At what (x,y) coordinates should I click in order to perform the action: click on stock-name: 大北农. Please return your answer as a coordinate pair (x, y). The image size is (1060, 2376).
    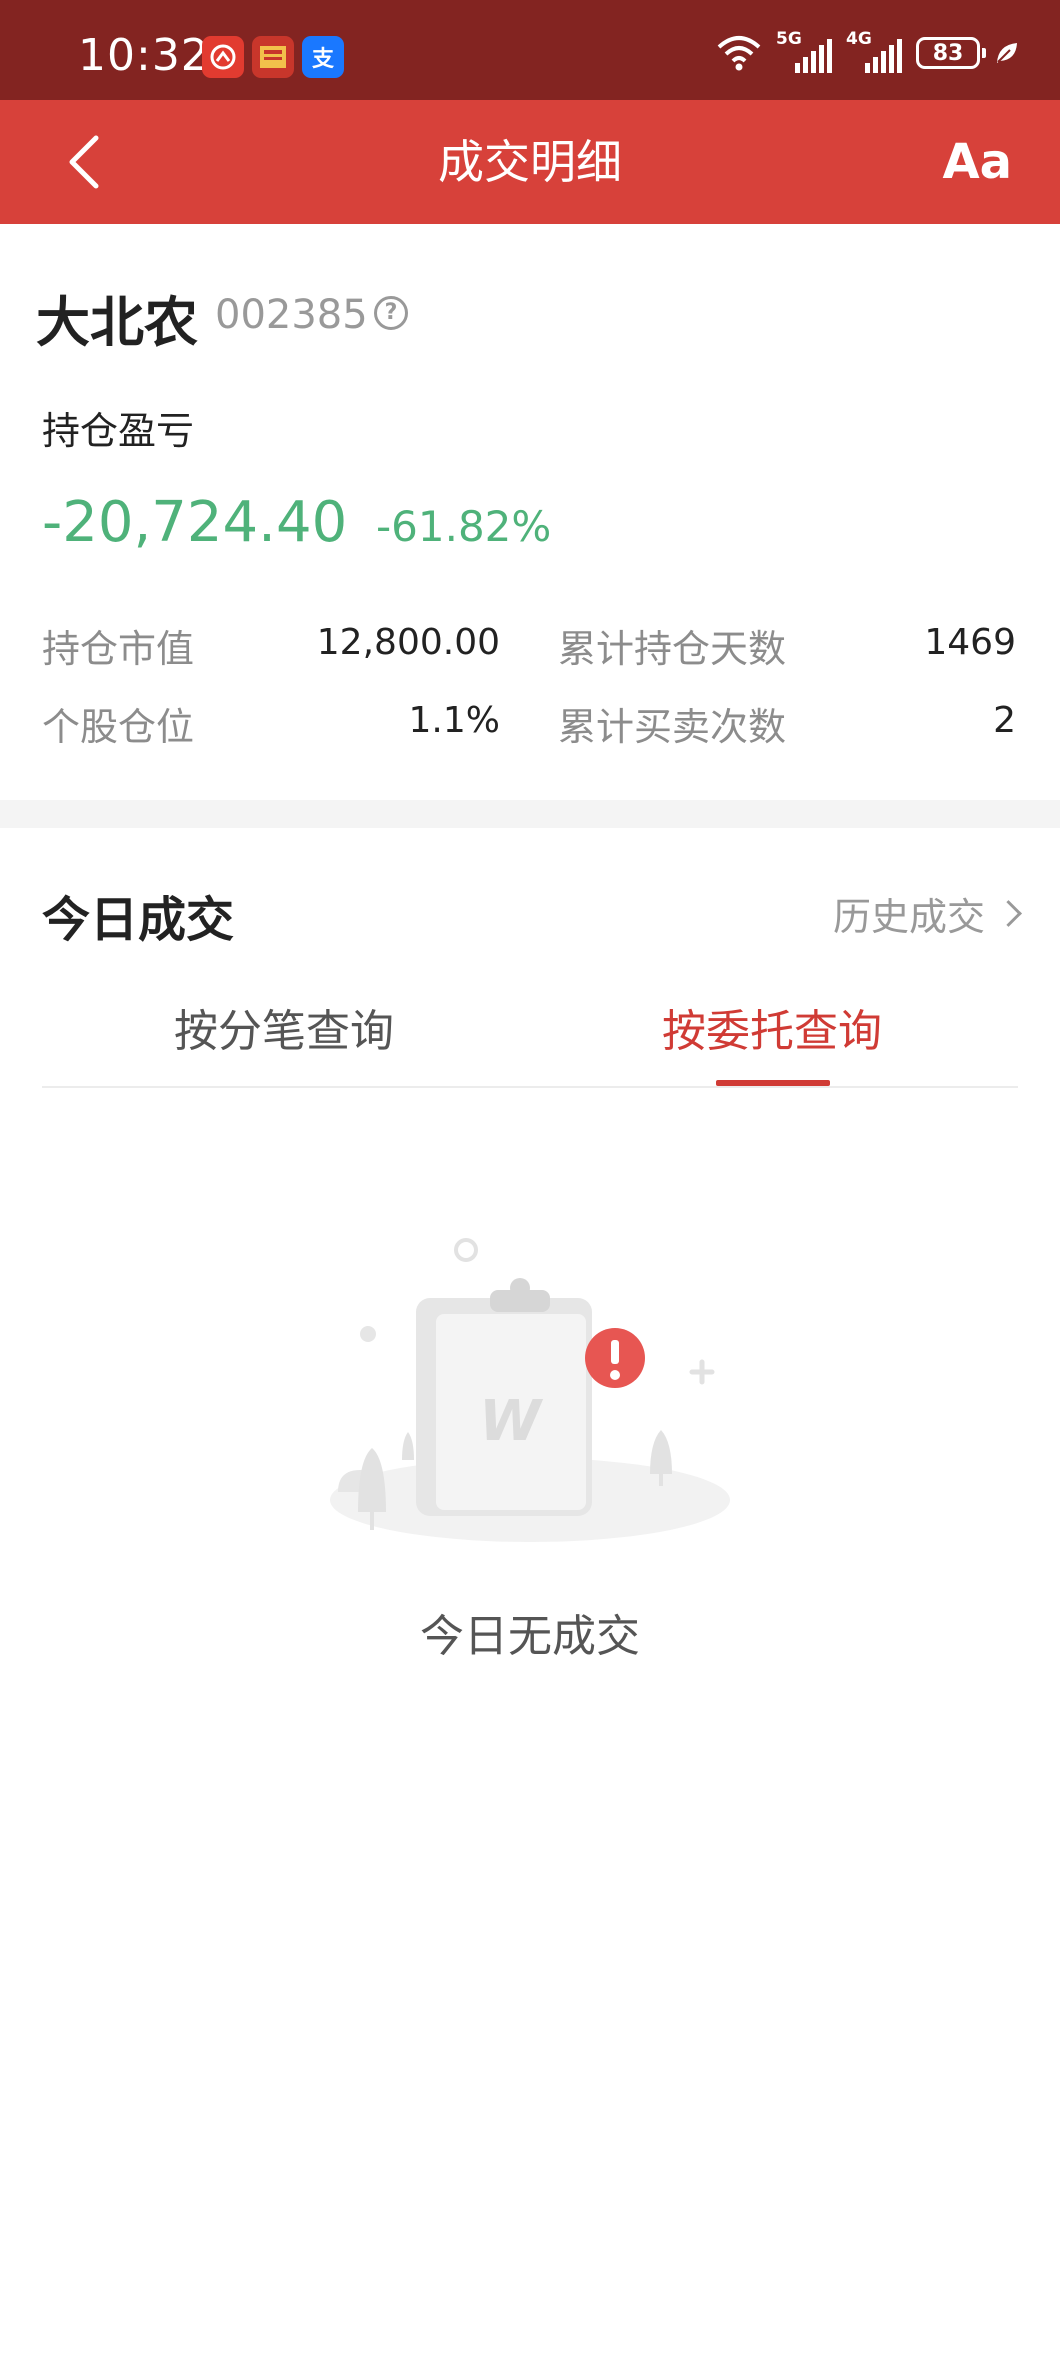
    Looking at the image, I should click on (117, 322).